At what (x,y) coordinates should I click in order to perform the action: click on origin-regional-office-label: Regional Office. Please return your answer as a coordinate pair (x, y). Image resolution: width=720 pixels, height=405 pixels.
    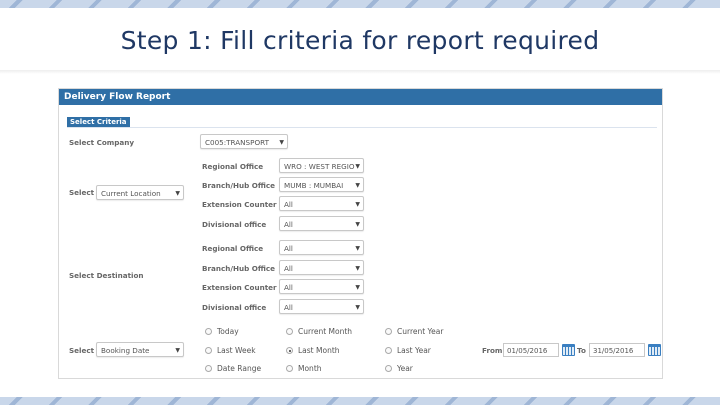
    Looking at the image, I should click on (233, 166).